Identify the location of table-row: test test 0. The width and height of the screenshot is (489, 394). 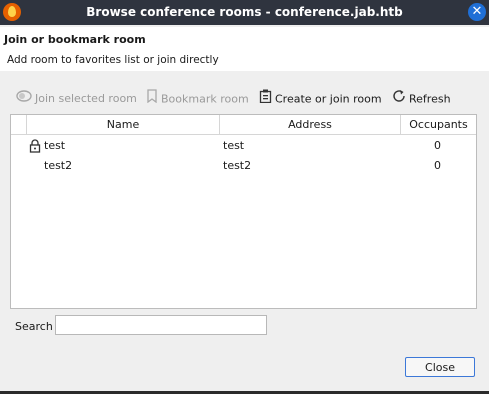
(243, 146).